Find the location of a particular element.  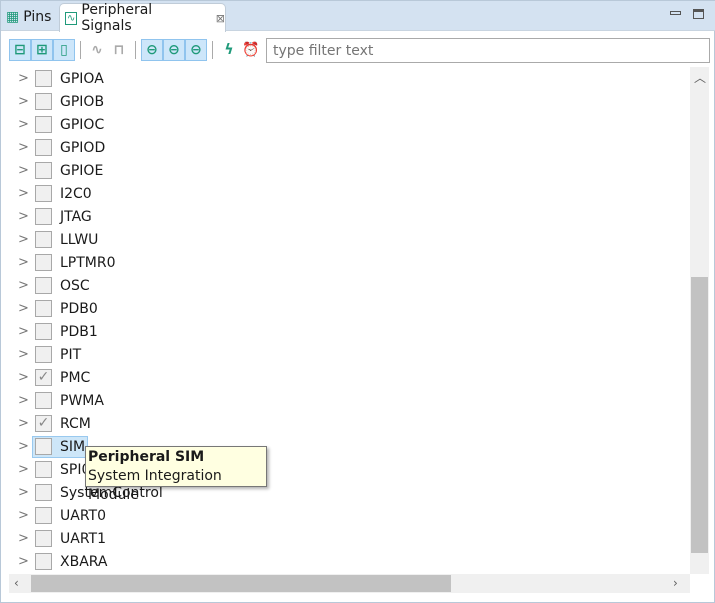

item-label: SIM is located at coordinates (73, 446).